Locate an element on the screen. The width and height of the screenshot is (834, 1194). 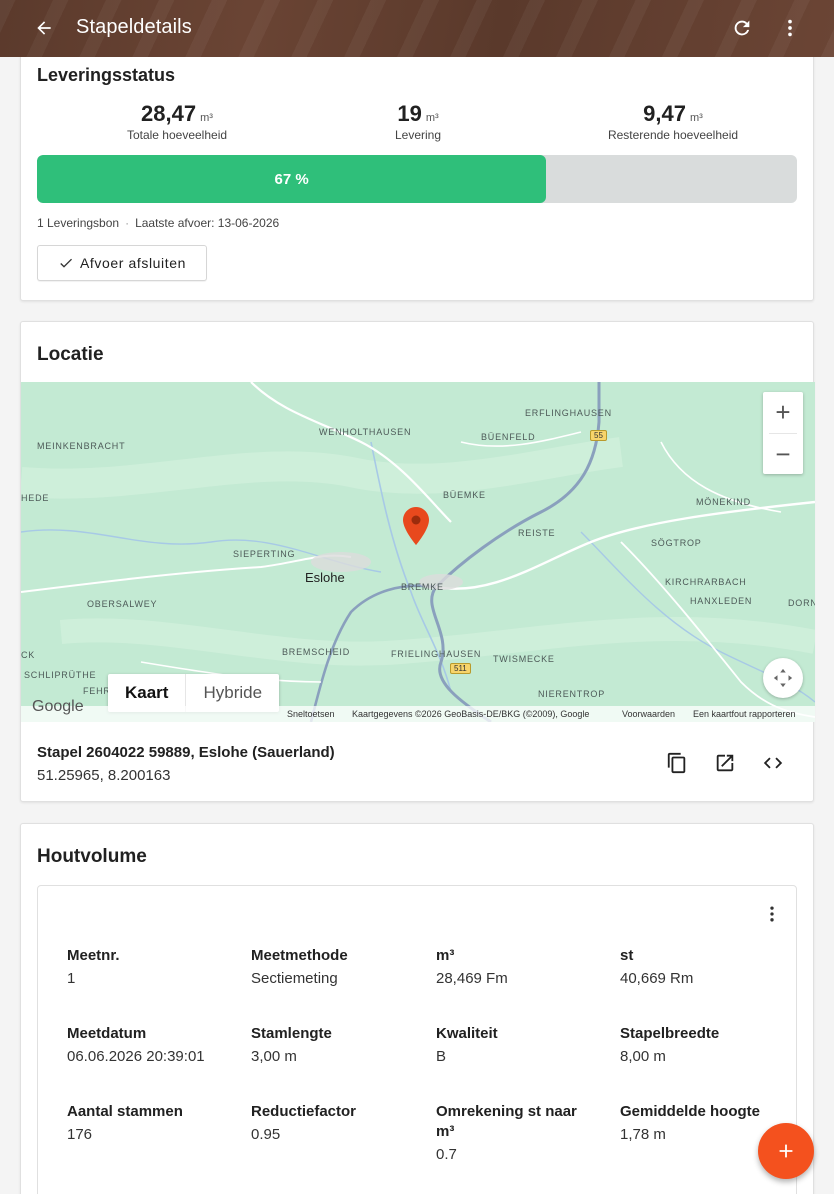
field-volume-m3: m³ 28,469 Fm is located at coordinates (521, 967).